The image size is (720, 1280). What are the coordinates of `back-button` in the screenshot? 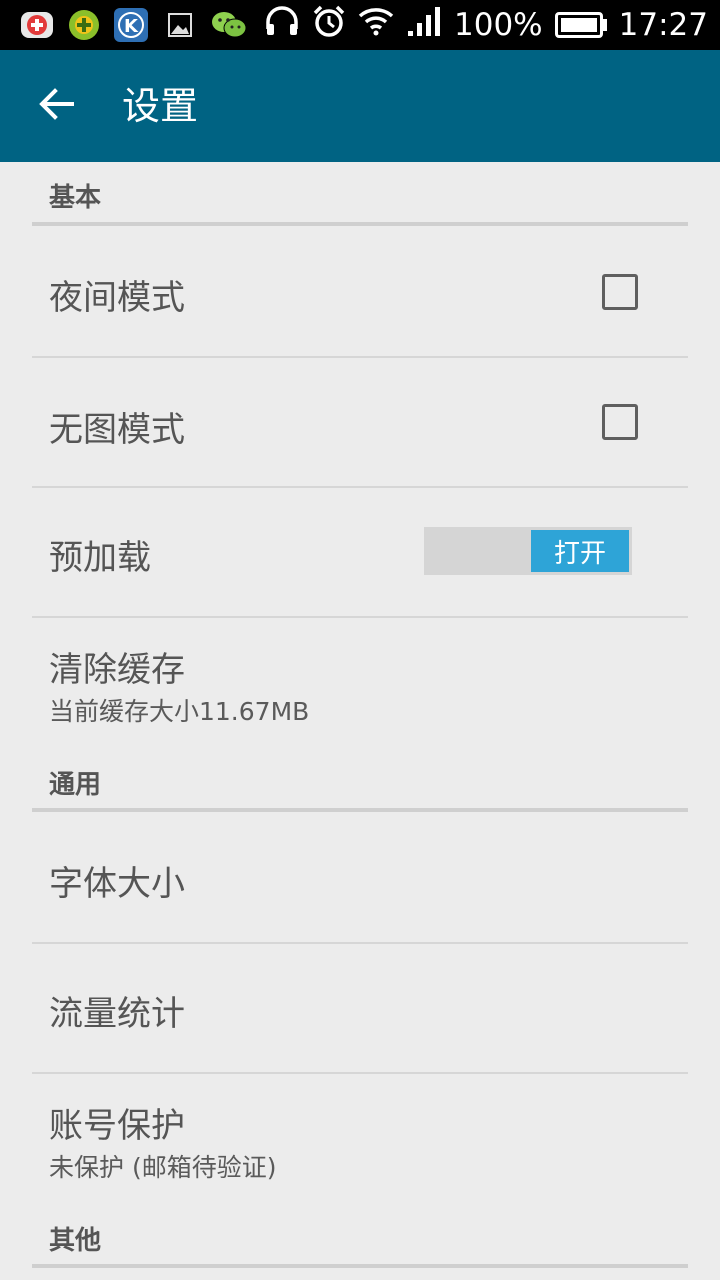 It's located at (56, 106).